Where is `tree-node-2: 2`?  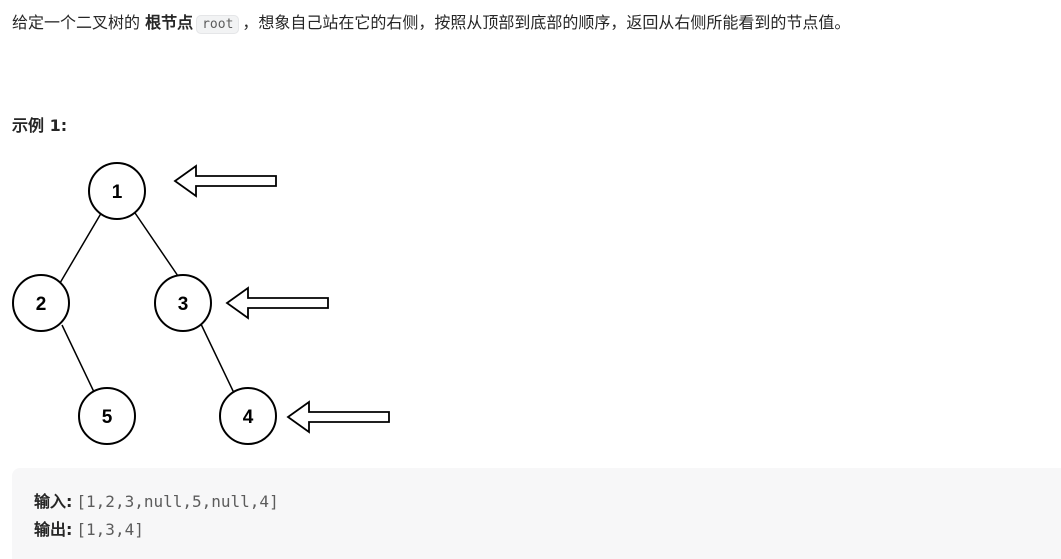 tree-node-2: 2 is located at coordinates (41, 303).